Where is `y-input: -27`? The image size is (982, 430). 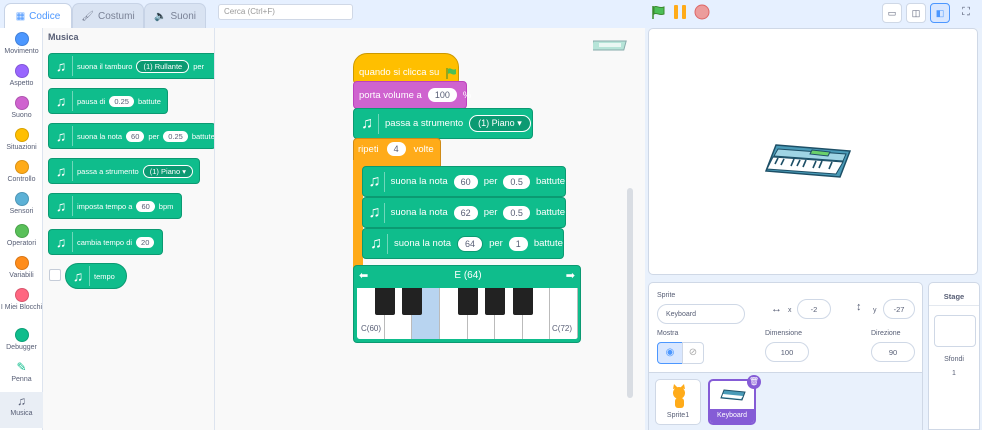
y-input: -27 is located at coordinates (899, 309).